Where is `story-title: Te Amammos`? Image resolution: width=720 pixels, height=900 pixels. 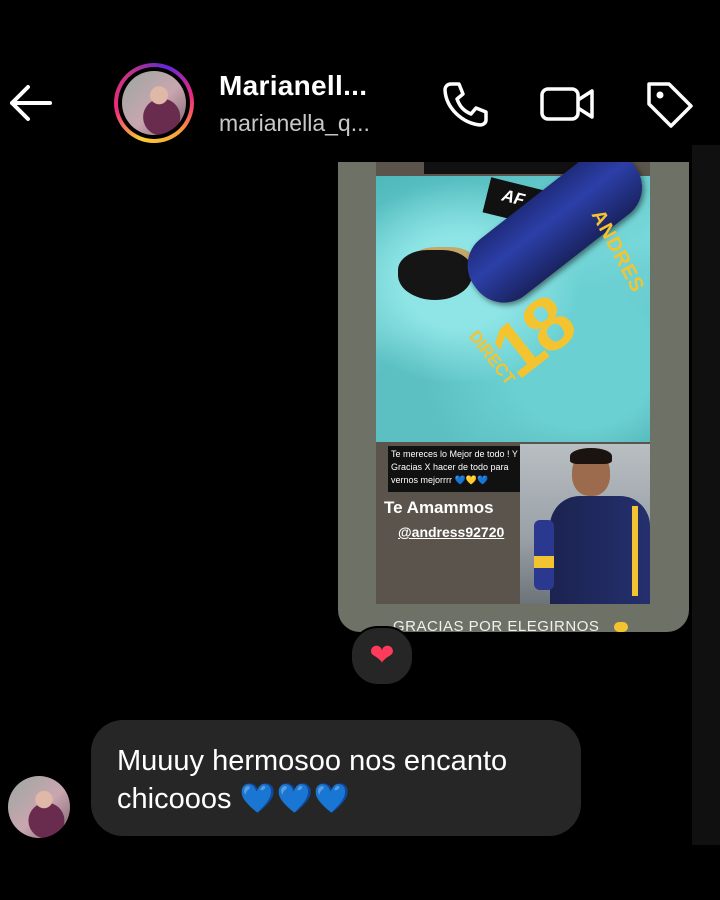
story-title: Te Amammos is located at coordinates (439, 507).